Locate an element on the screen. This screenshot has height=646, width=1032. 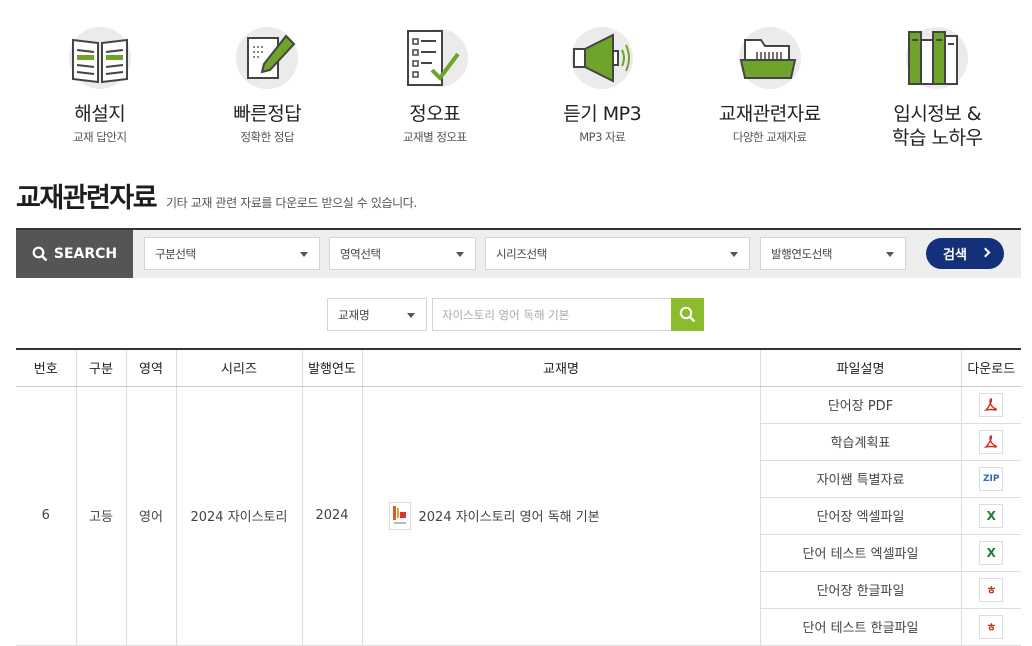
title-row: 교재관련자료 기타 교재 관련 자료를 다운로드 받으실 수 있습니다. is located at coordinates (216, 199).